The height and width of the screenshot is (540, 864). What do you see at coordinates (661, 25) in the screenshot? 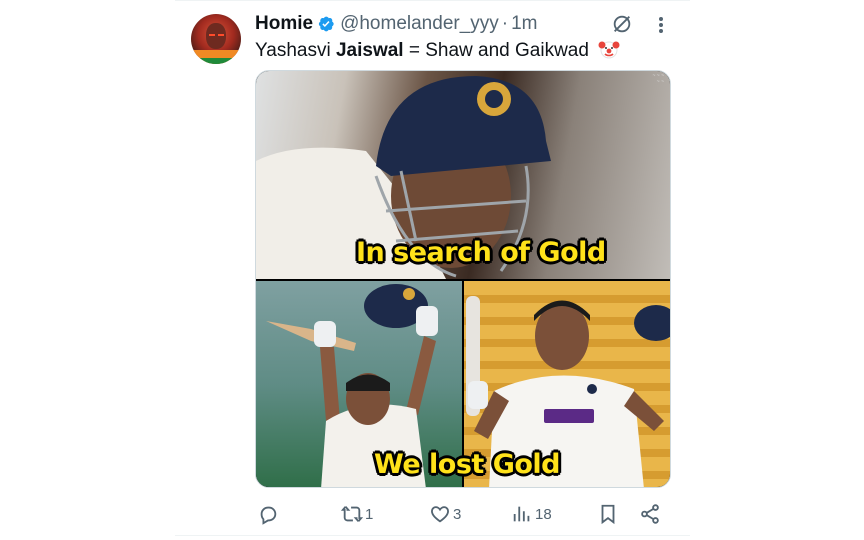
I see `more-icon` at bounding box center [661, 25].